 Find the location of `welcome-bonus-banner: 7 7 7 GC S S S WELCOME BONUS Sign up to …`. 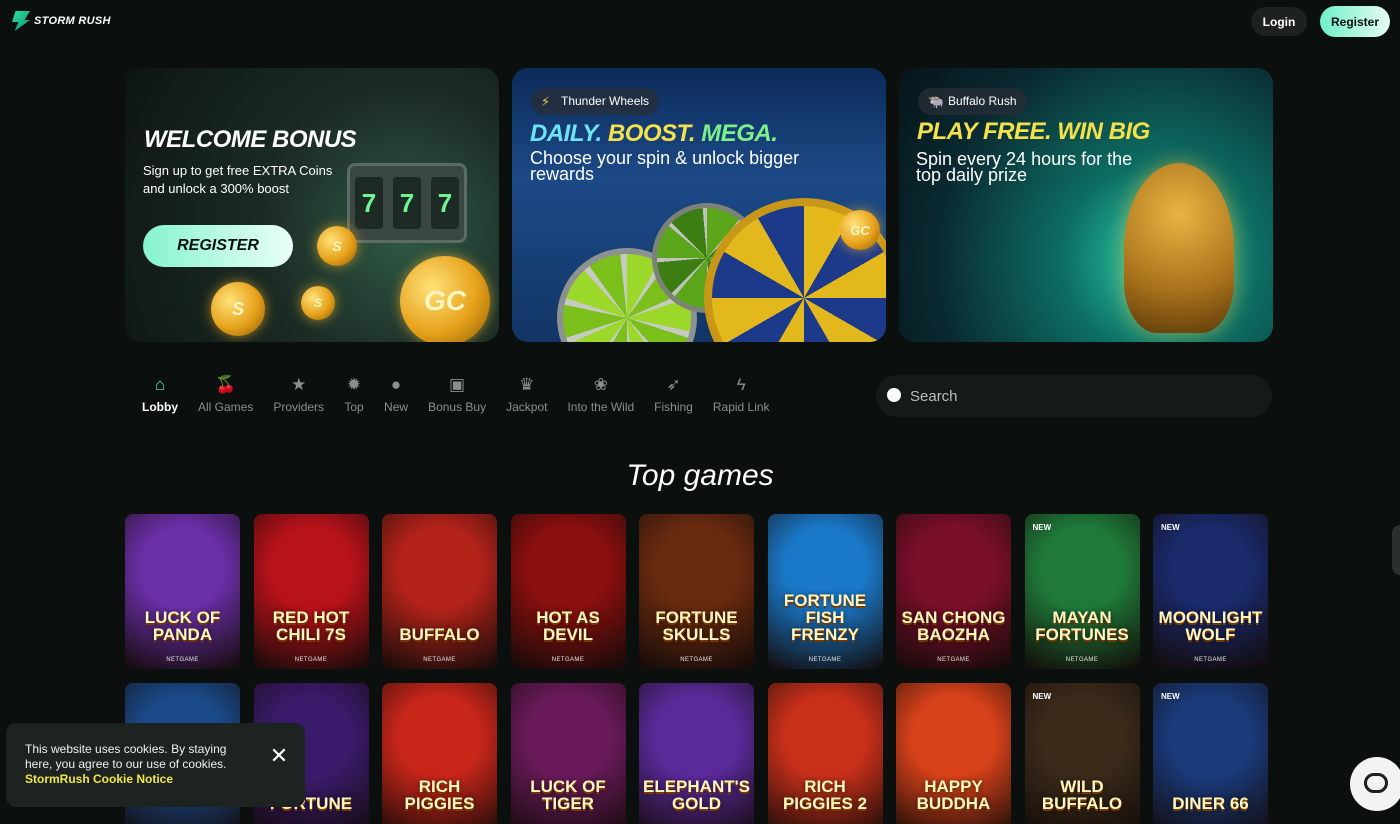

welcome-bonus-banner: 7 7 7 GC S S S WELCOME BONUS Sign up to … is located at coordinates (312, 205).